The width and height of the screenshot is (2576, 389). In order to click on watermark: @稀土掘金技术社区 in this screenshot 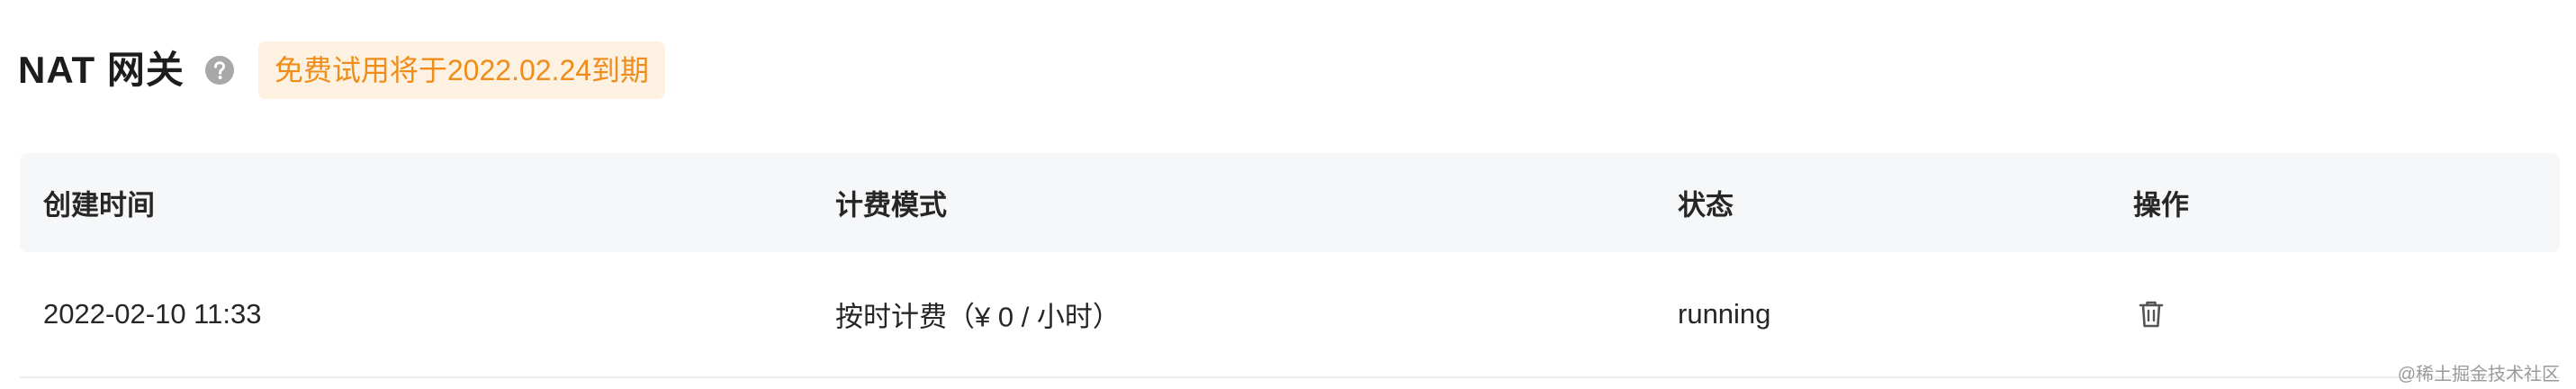, I will do `click(2478, 374)`.